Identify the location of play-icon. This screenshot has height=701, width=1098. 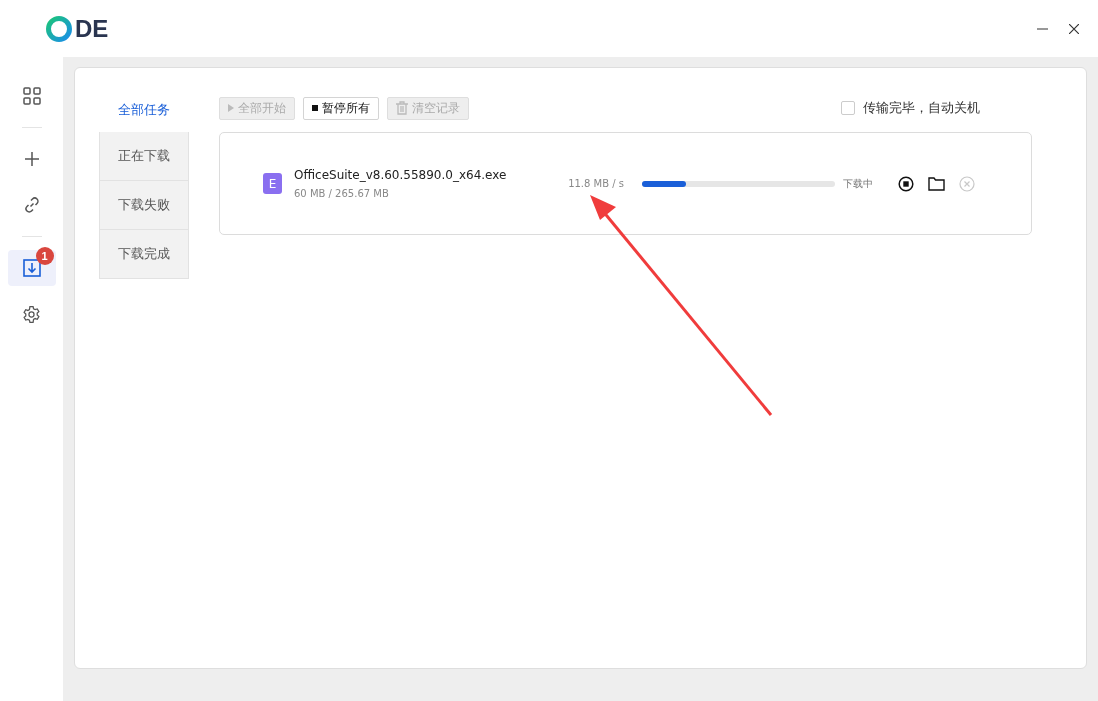
(231, 108).